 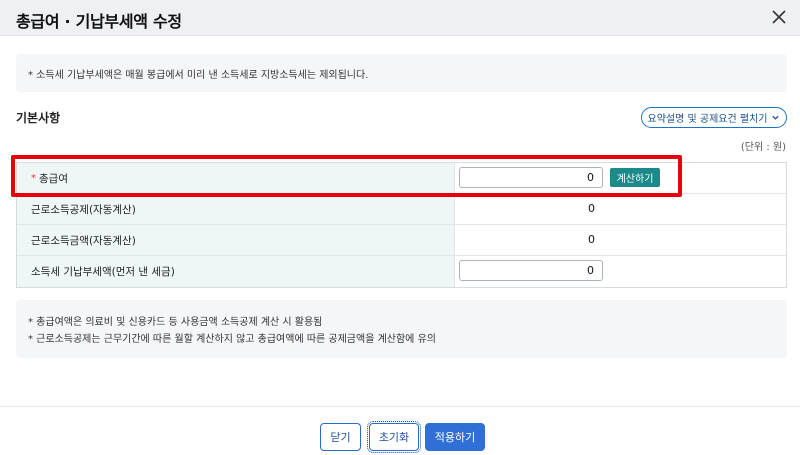 I want to click on summary-toggle-button: 요약설명 및 공제요건 펼치기, so click(x=714, y=117).